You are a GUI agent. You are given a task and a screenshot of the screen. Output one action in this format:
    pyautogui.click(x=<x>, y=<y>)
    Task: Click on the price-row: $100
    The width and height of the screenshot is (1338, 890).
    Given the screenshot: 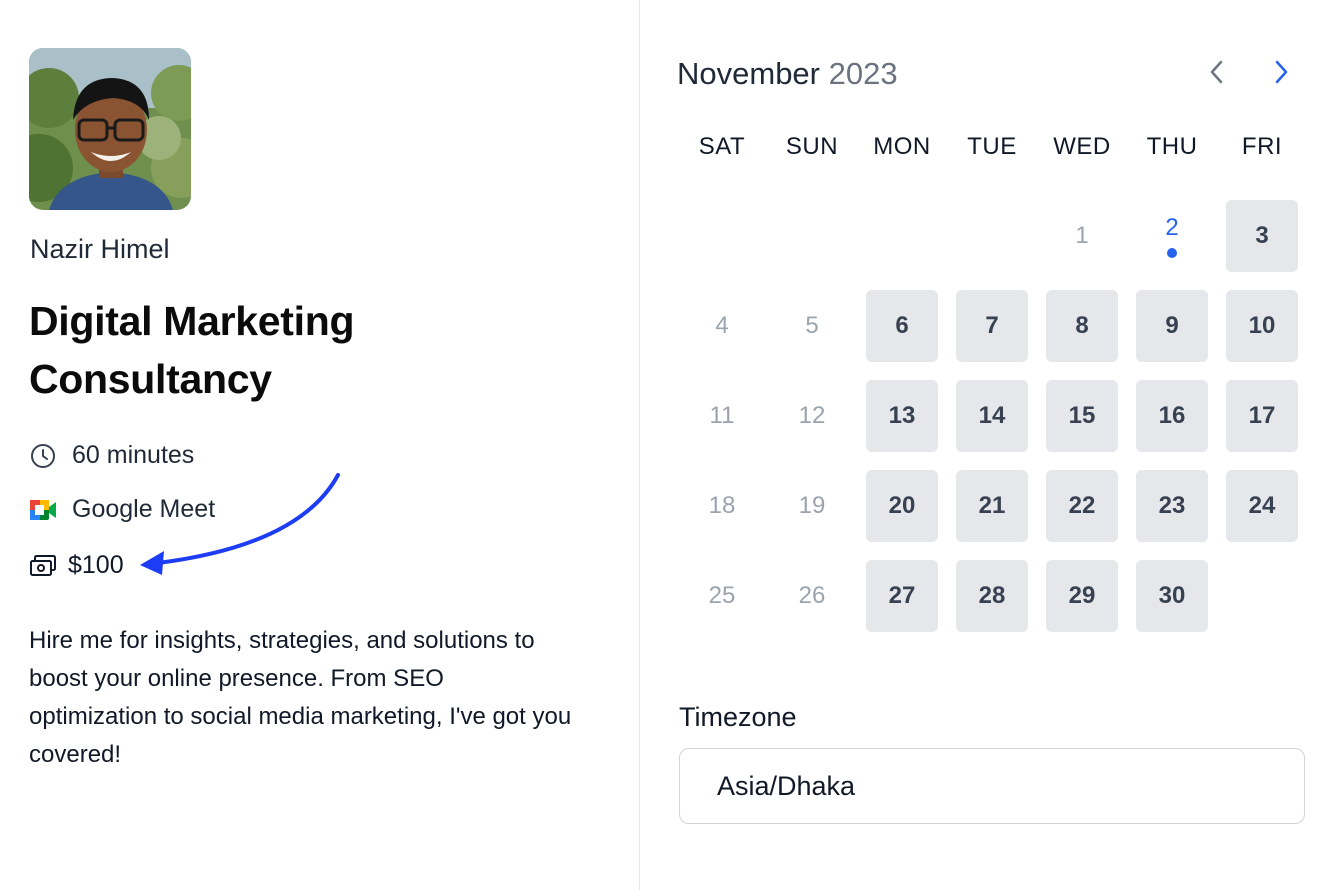 What is the action you would take?
    pyautogui.click(x=76, y=565)
    